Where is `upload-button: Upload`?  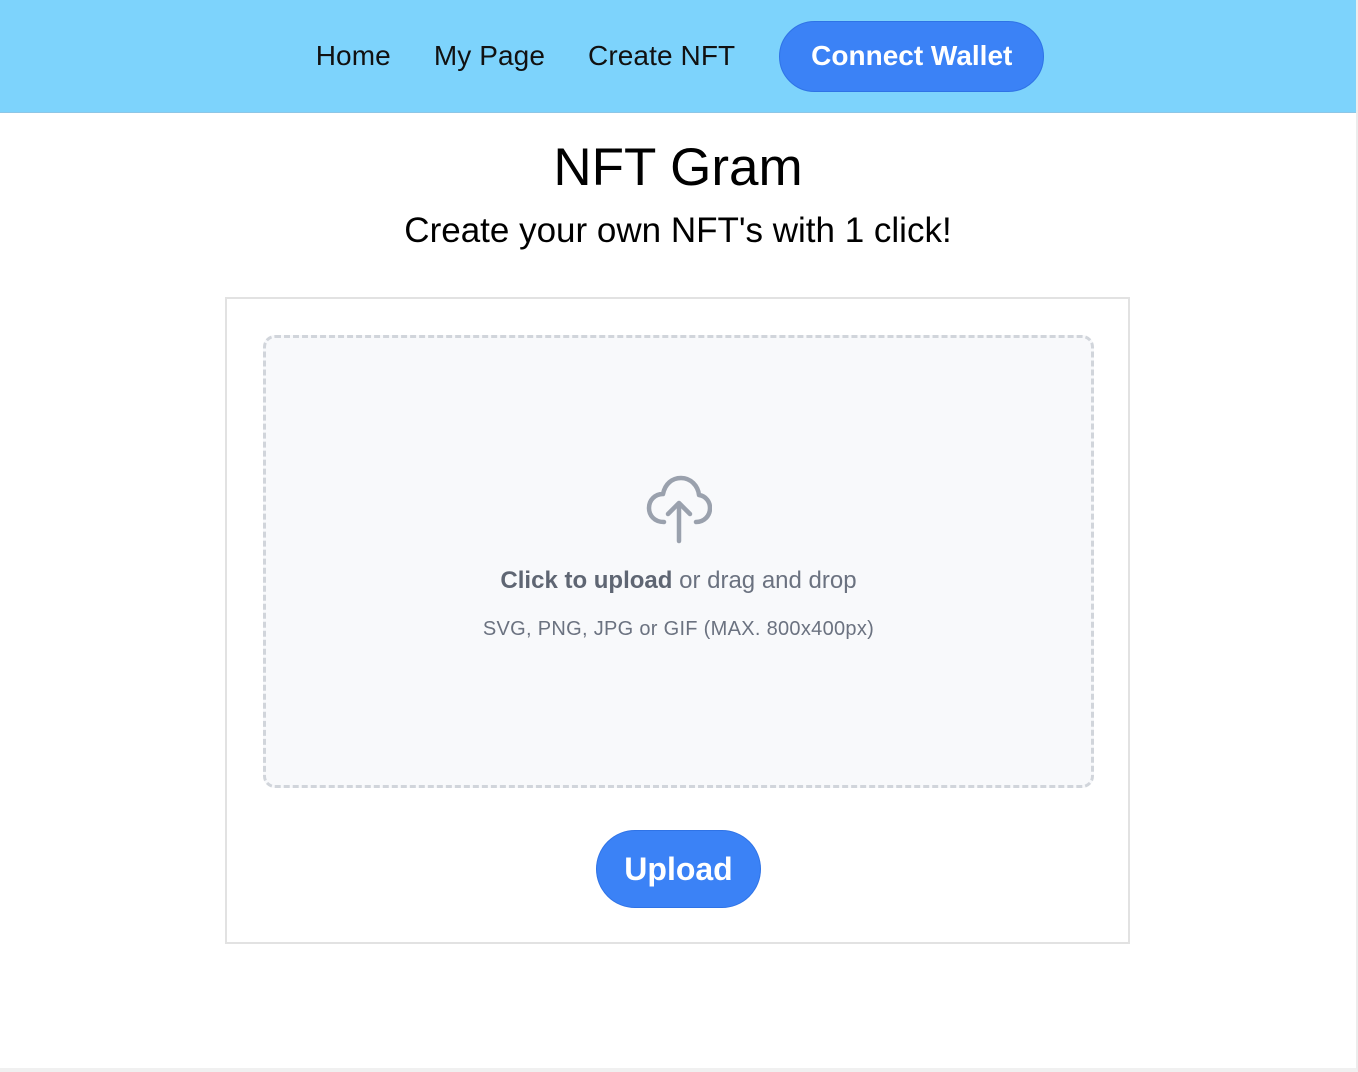 upload-button: Upload is located at coordinates (678, 869).